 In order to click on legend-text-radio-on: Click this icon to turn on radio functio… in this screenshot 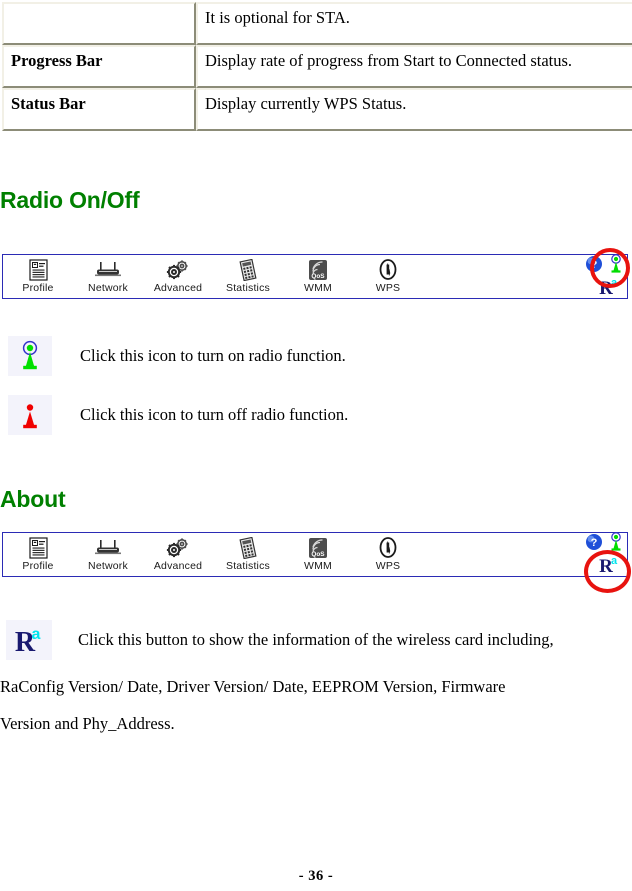, I will do `click(213, 355)`.